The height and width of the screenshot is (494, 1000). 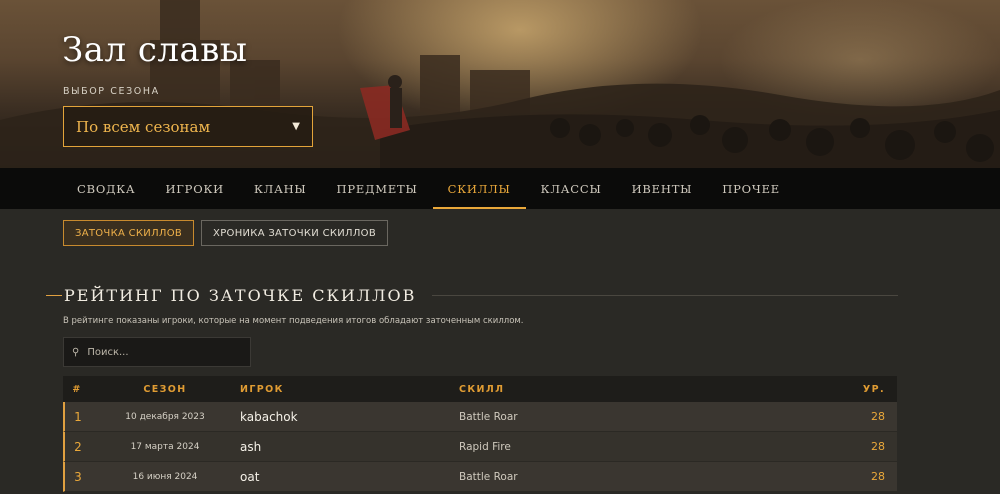 I want to click on row-player: kabachok, so click(x=349, y=417).